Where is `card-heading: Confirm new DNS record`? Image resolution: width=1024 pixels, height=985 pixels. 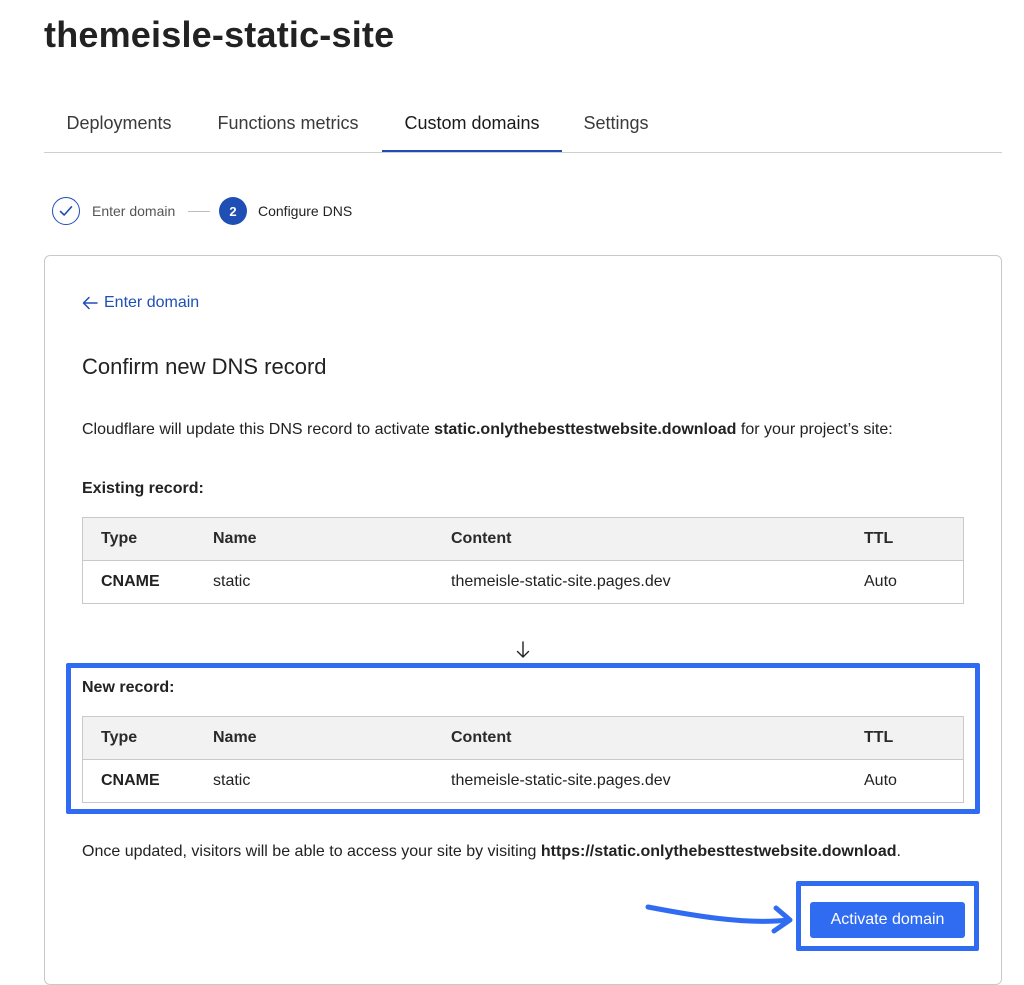 card-heading: Confirm new DNS record is located at coordinates (204, 366).